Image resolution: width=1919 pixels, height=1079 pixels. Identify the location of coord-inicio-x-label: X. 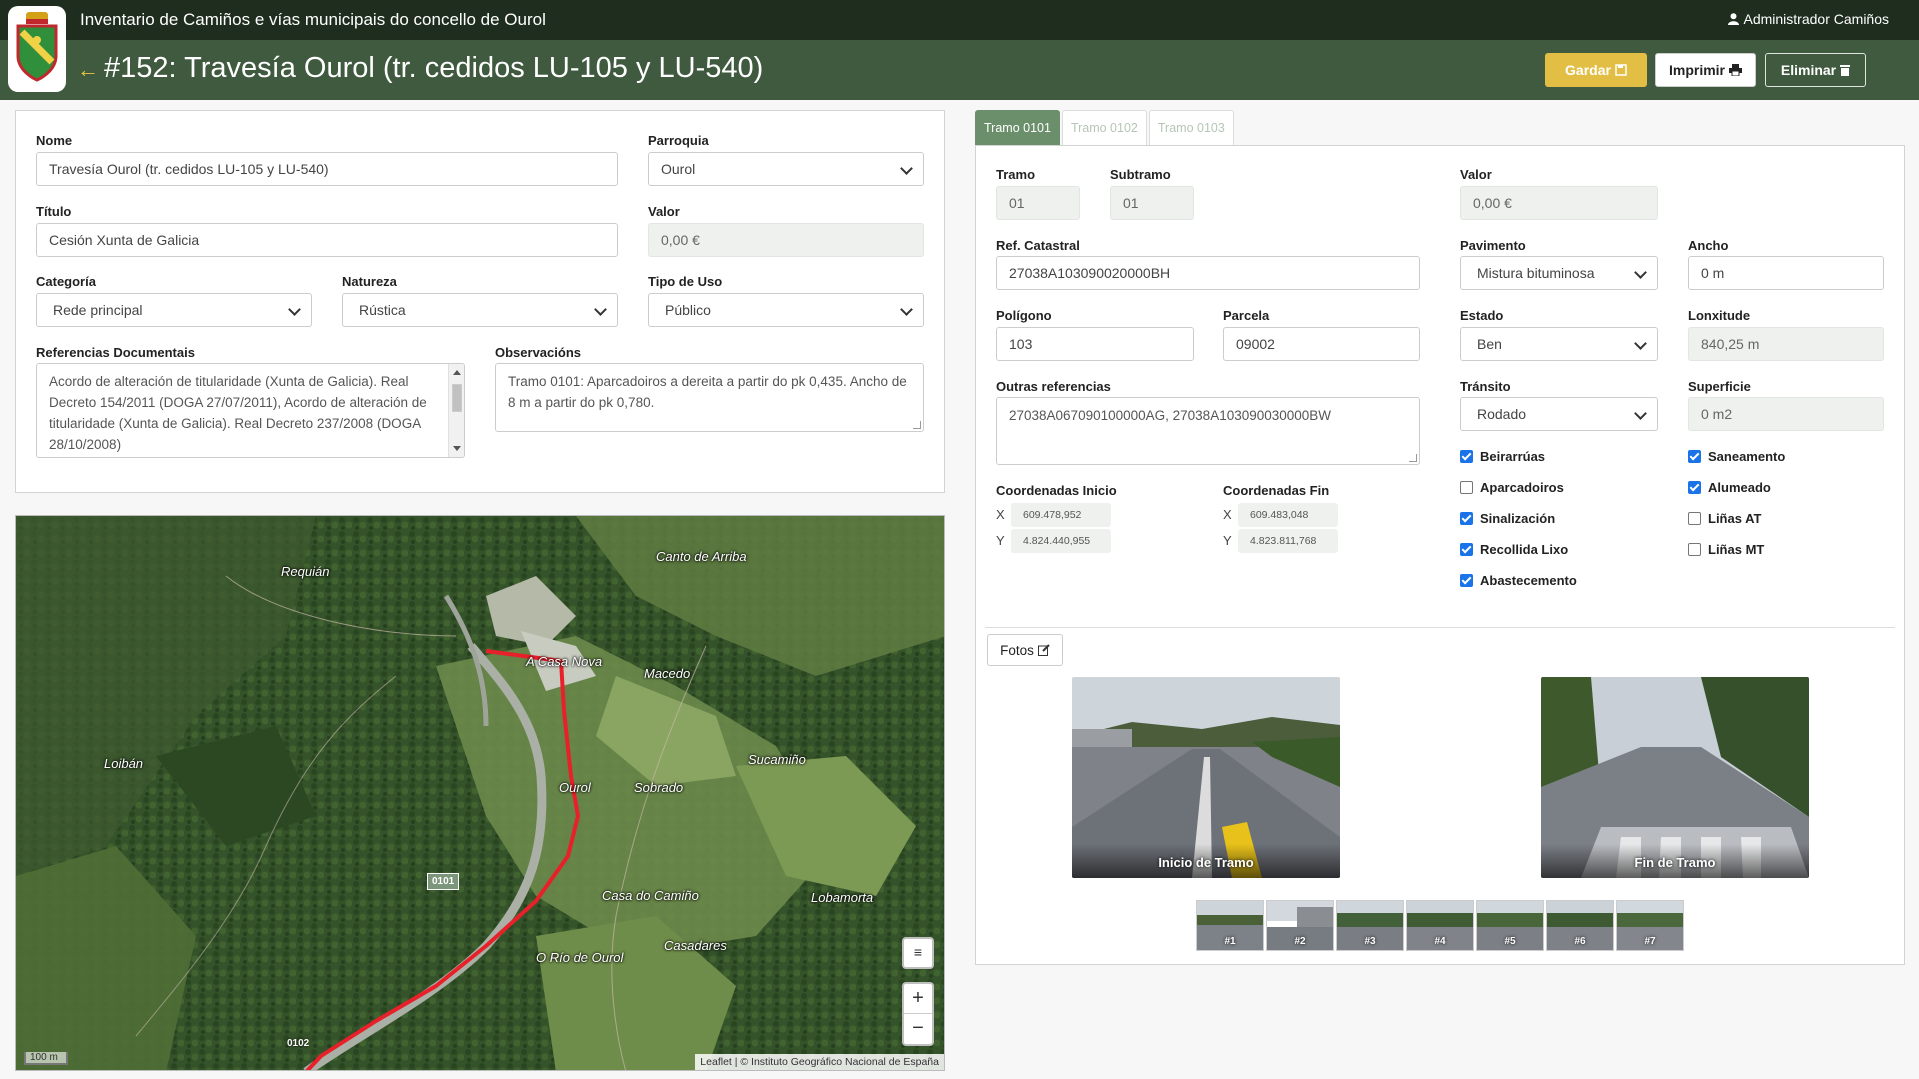
(1000, 514).